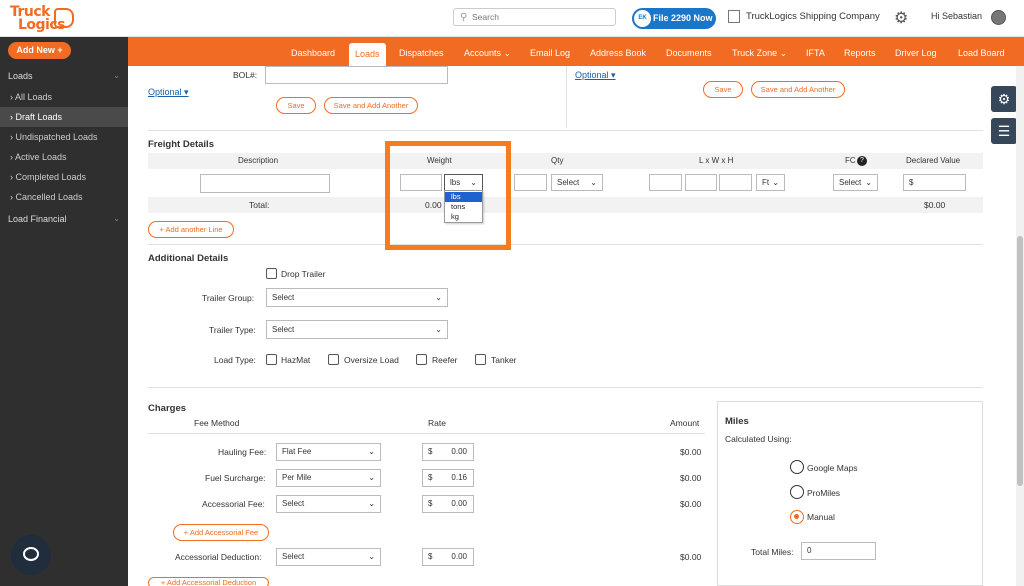 The height and width of the screenshot is (586, 1024). I want to click on hauling-fee-method-select: Flat Fee ⌄, so click(328, 452).